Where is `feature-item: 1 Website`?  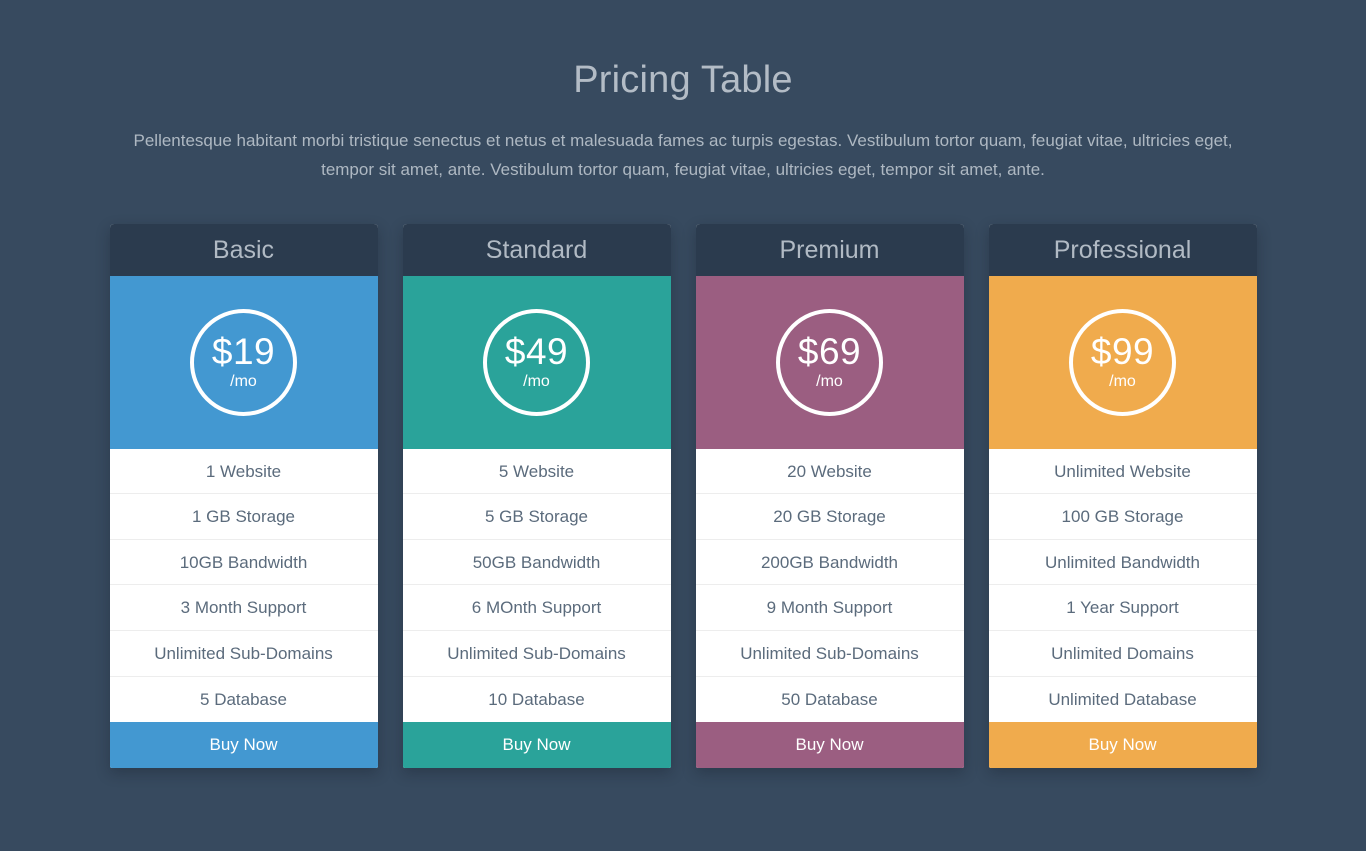 feature-item: 1 Website is located at coordinates (243, 472).